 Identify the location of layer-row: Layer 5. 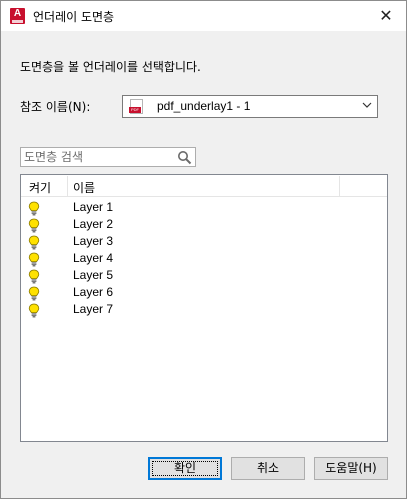
(204, 275).